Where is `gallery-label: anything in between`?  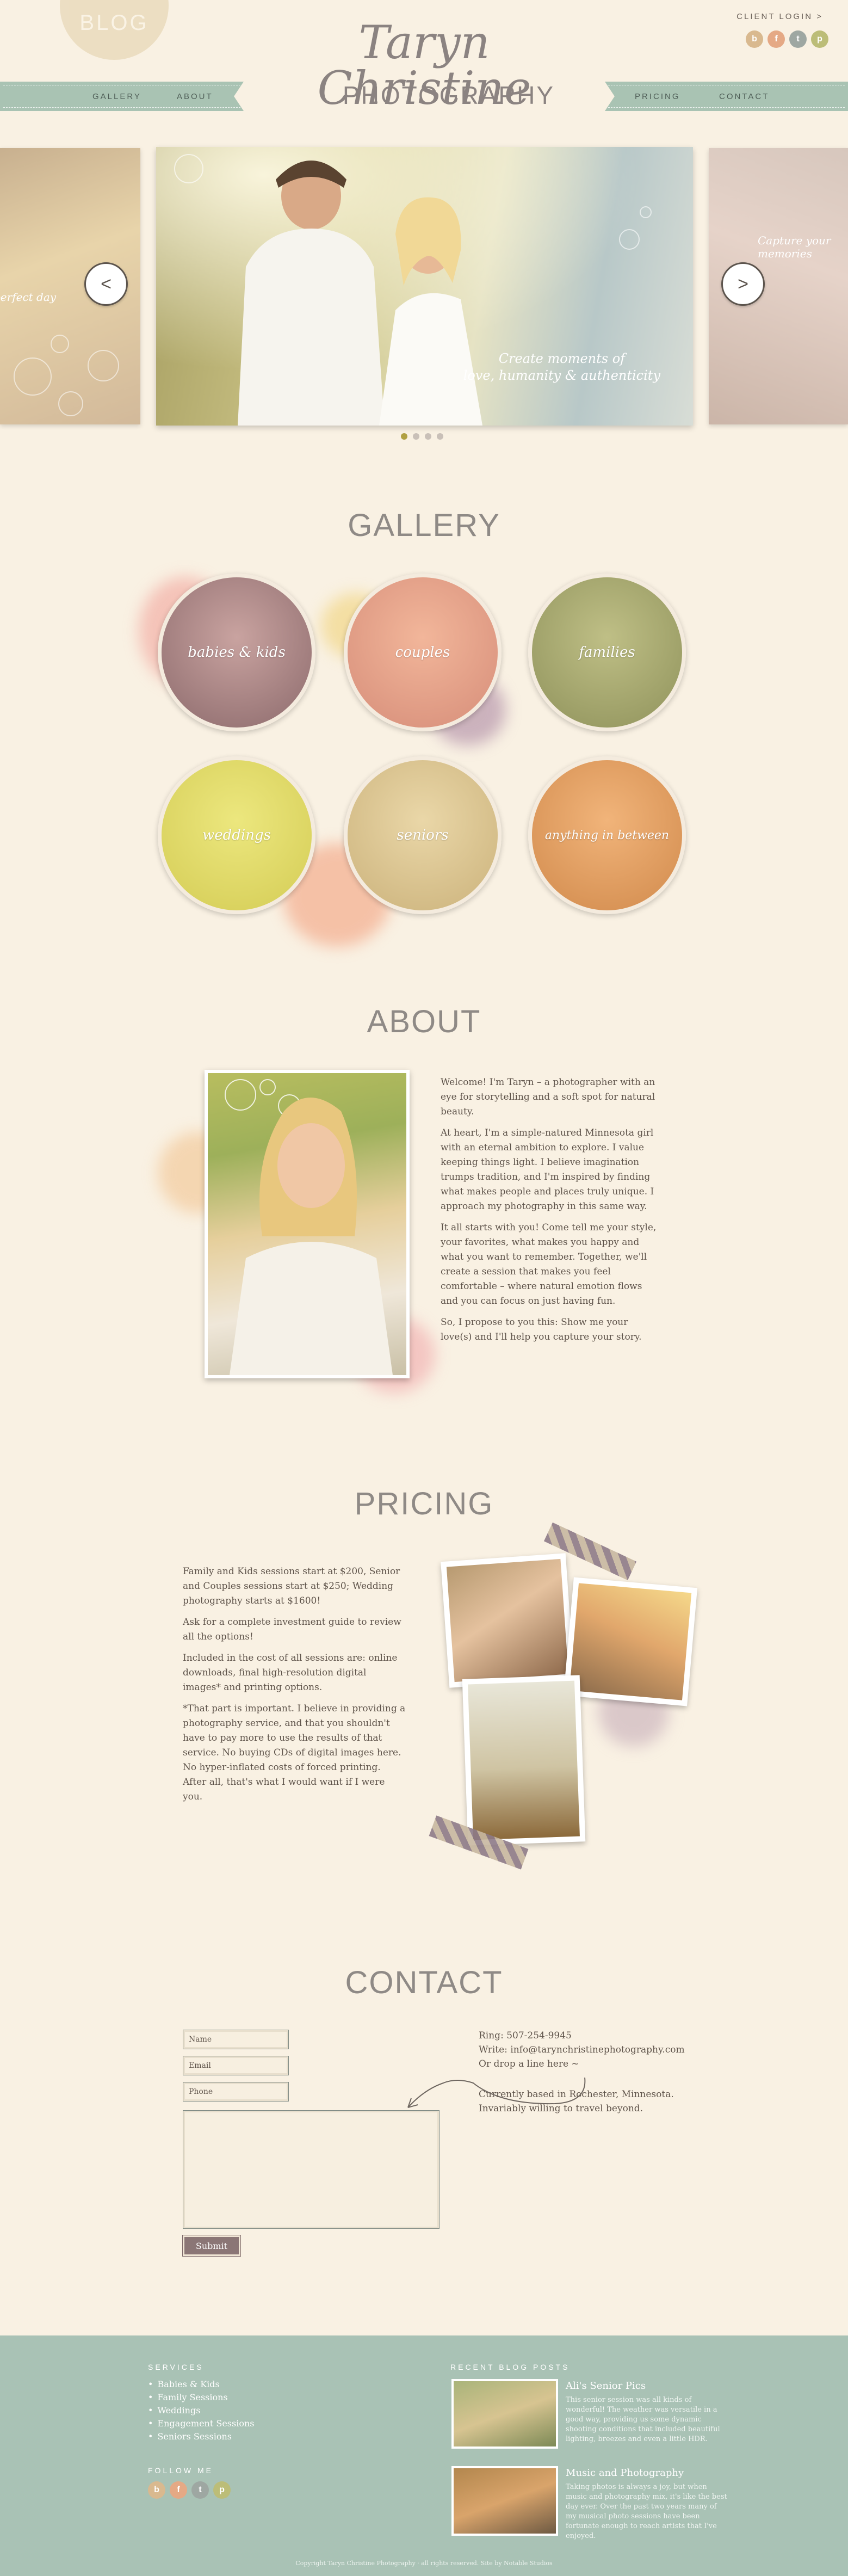 gallery-label: anything in between is located at coordinates (607, 835).